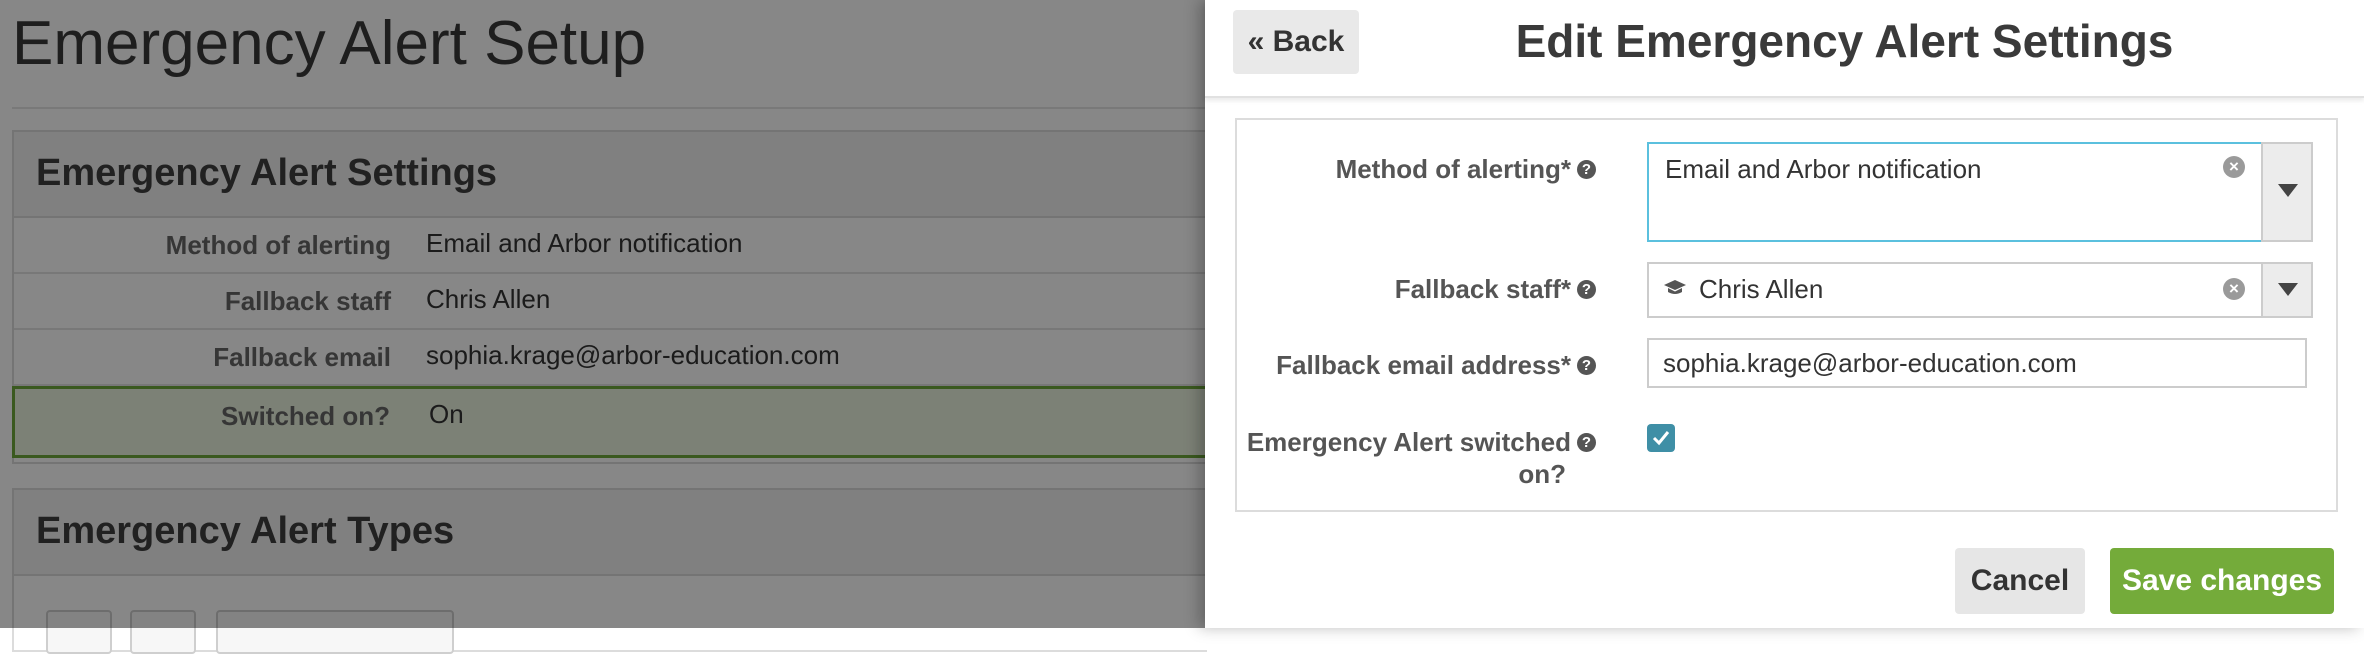 Image resolution: width=2364 pixels, height=654 pixels. Describe the element at coordinates (2020, 581) in the screenshot. I see `cancel-button: Cancel` at that location.